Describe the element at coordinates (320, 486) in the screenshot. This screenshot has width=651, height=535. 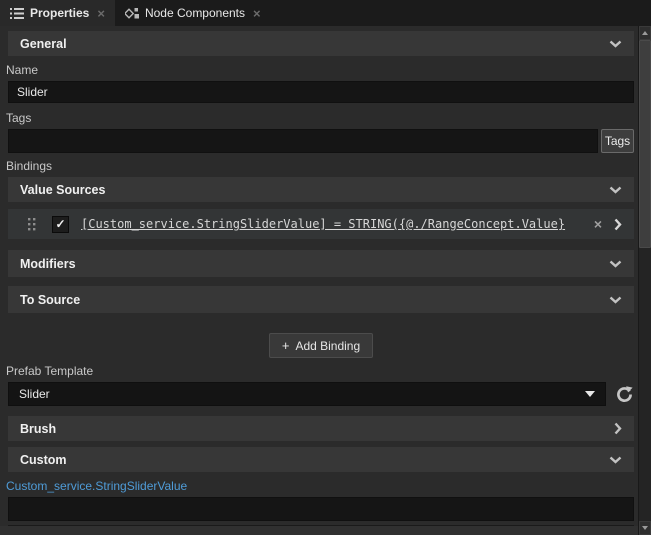
I see `custom-property-link: Custom_service.StringSliderValue` at that location.